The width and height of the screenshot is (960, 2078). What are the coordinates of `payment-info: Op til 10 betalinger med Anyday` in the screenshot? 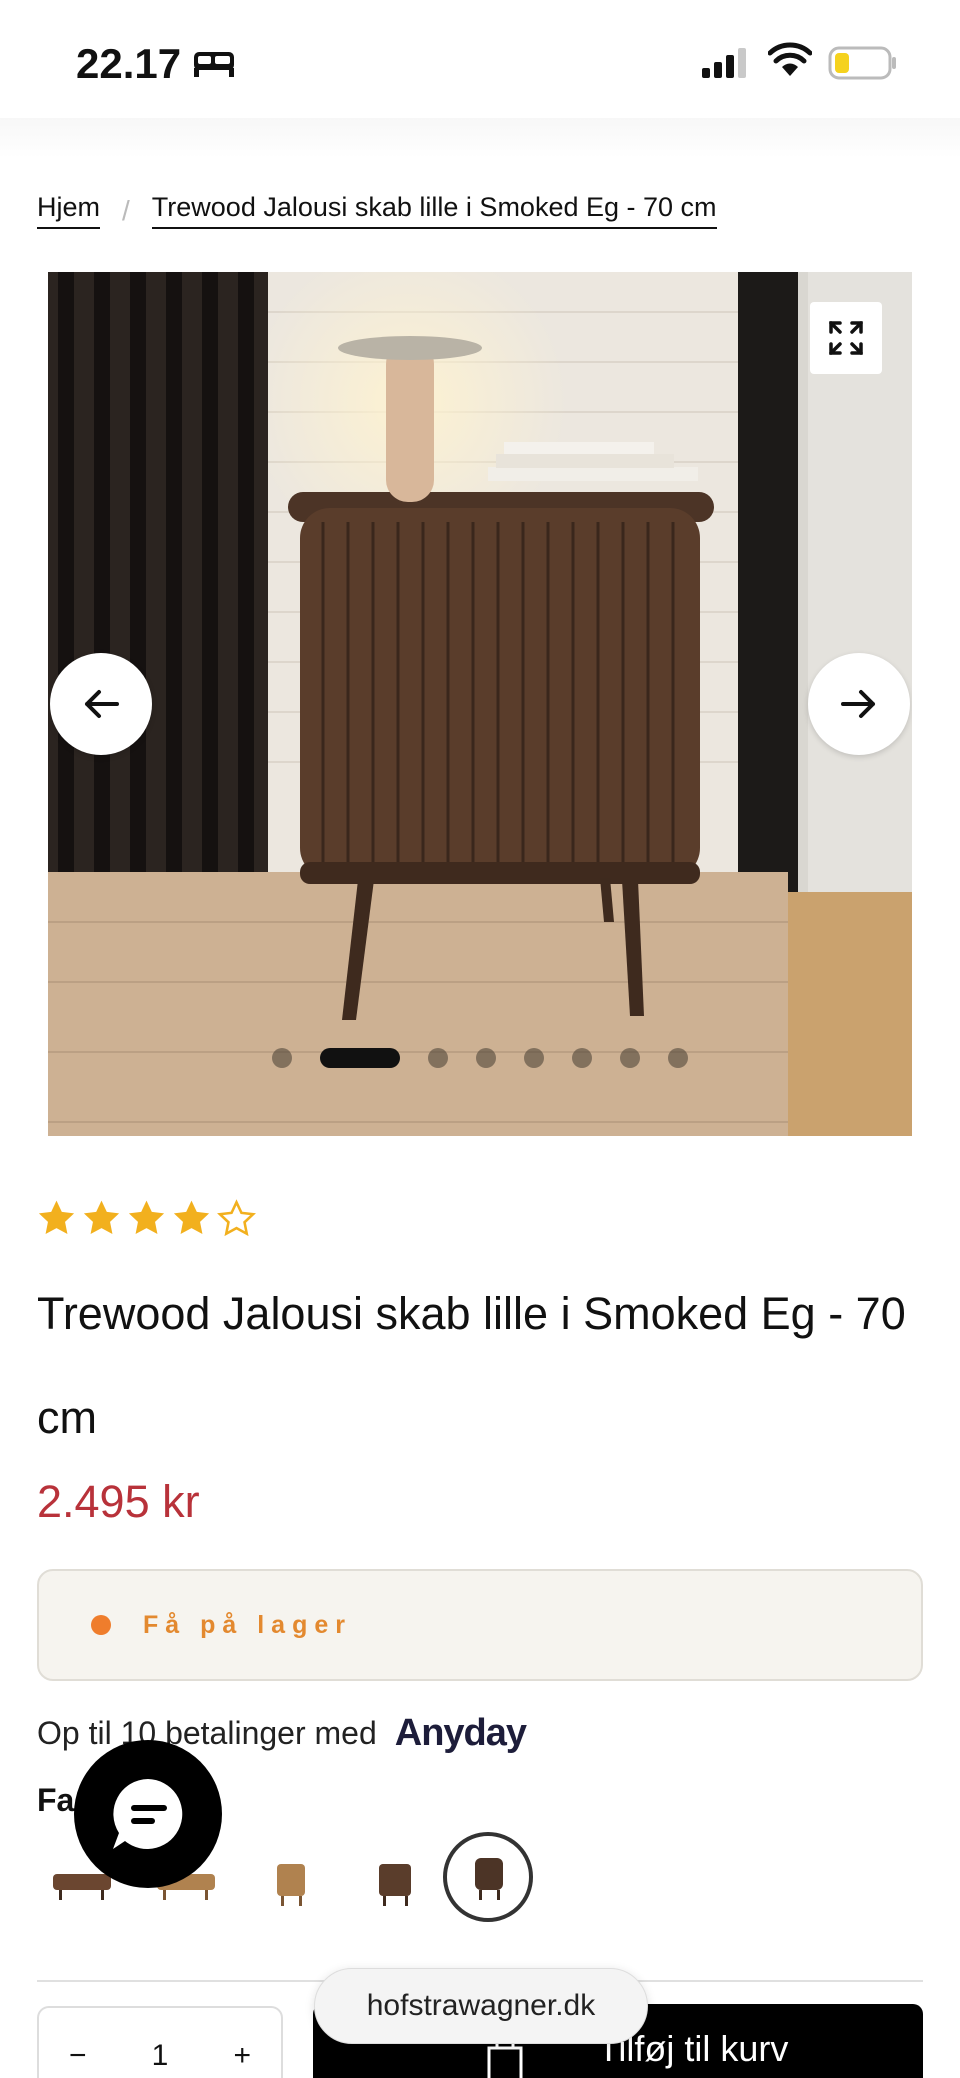 It's located at (282, 1733).